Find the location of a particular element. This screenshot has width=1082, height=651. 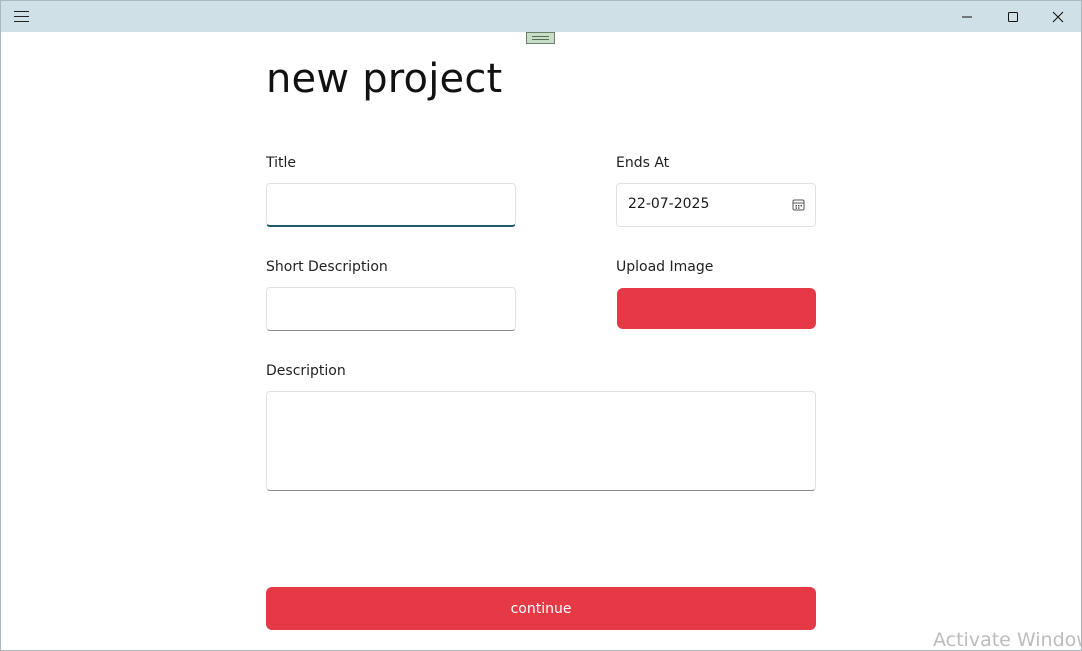

continue-label: continue is located at coordinates (541, 608).